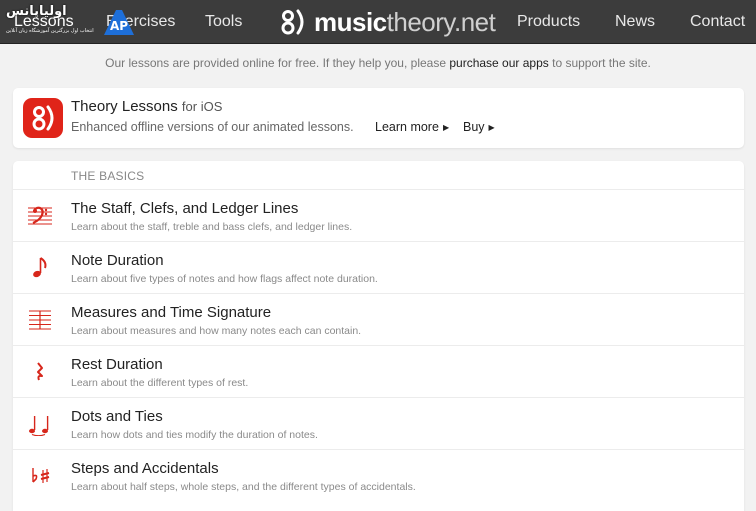  What do you see at coordinates (412, 127) in the screenshot?
I see `learn-more-link: Learn more ▶` at bounding box center [412, 127].